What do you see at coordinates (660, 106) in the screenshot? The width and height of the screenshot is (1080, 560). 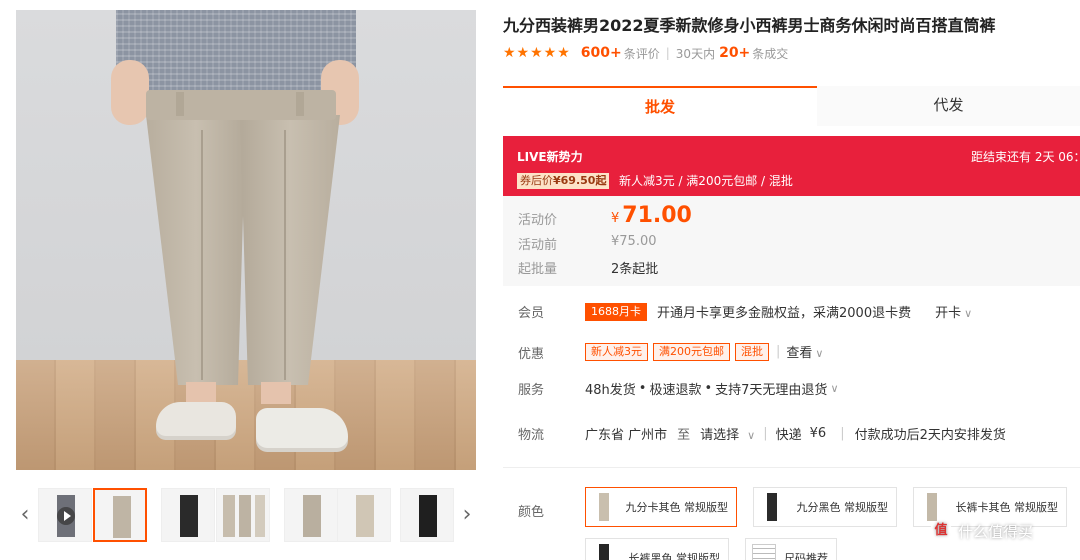 I see `tab-wholesale: 批发` at bounding box center [660, 106].